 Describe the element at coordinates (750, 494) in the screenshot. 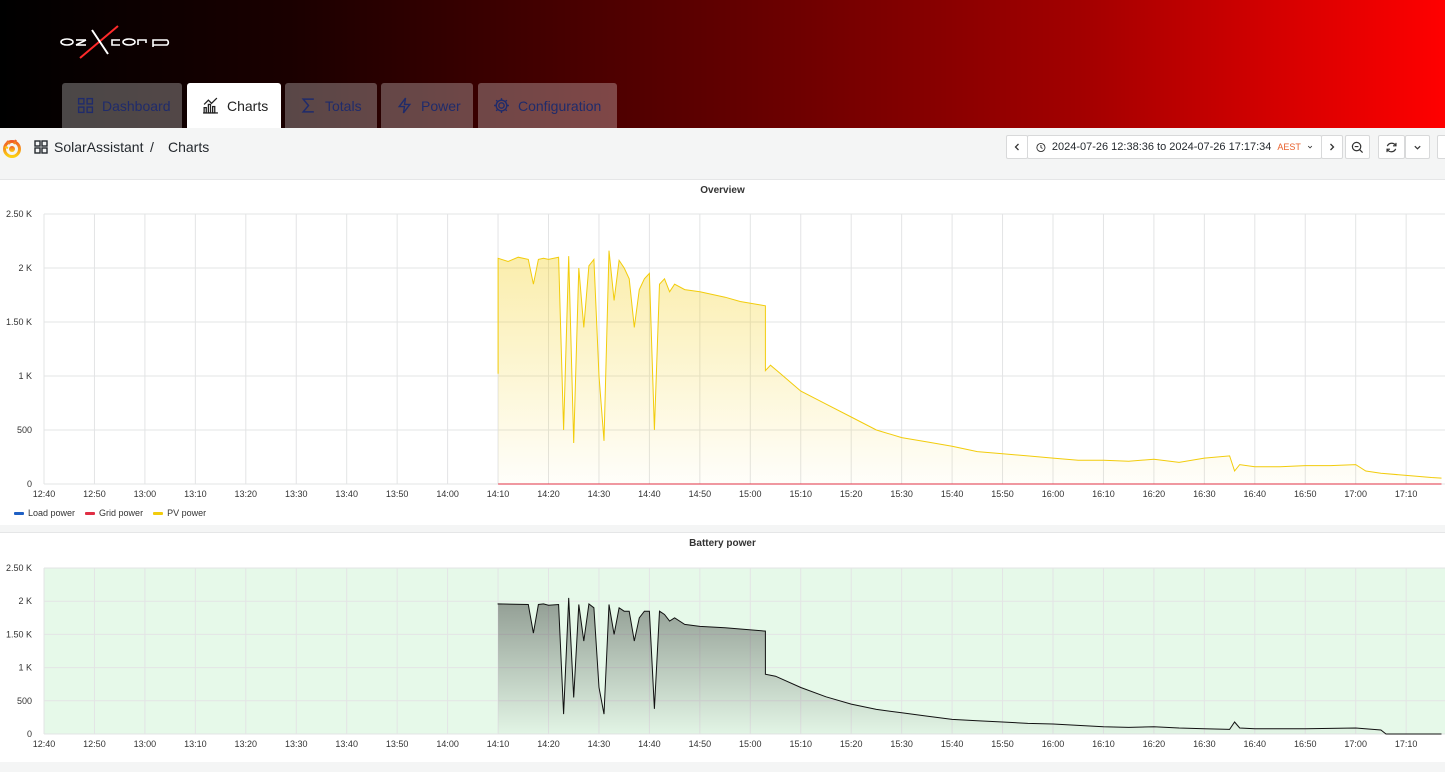

I see `x-tick-label: 15:00` at that location.